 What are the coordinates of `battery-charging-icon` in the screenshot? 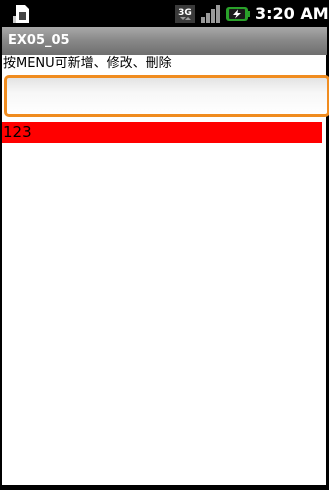 It's located at (238, 14).